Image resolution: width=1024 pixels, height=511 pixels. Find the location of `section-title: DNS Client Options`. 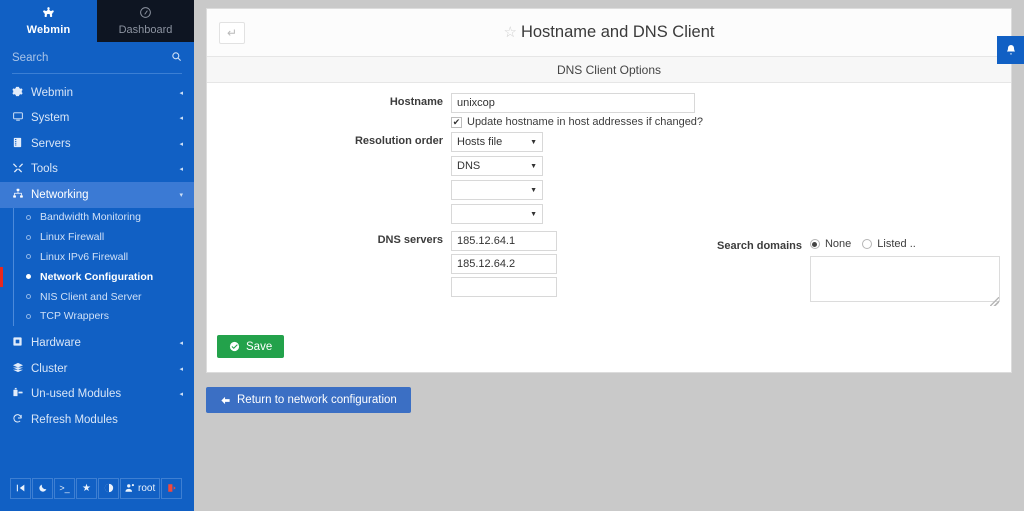

section-title: DNS Client Options is located at coordinates (609, 69).